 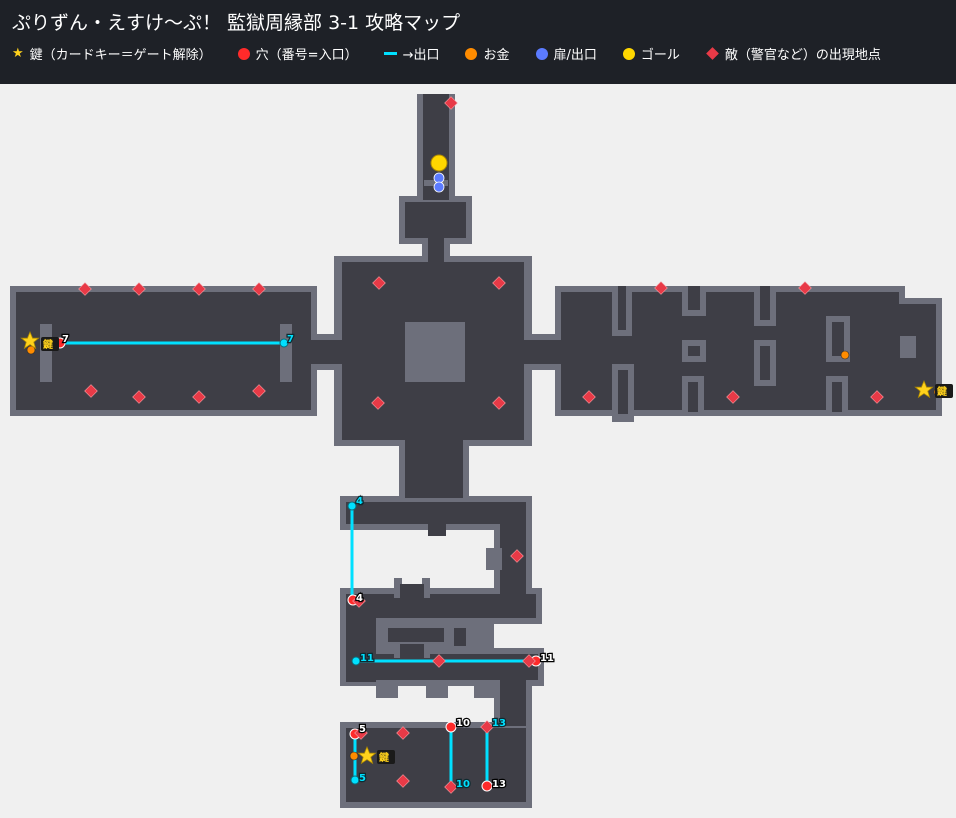 What do you see at coordinates (120, 55) in the screenshot?
I see `legend-key-label: 鍵（カードキー＝ゲート解除）` at bounding box center [120, 55].